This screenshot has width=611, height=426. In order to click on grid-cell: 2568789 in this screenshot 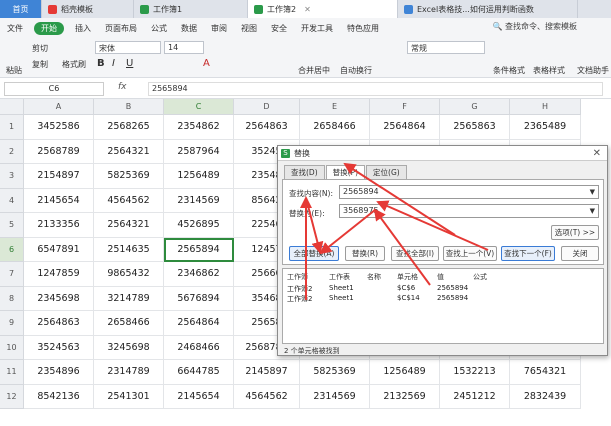, I will do `click(59, 151)`.